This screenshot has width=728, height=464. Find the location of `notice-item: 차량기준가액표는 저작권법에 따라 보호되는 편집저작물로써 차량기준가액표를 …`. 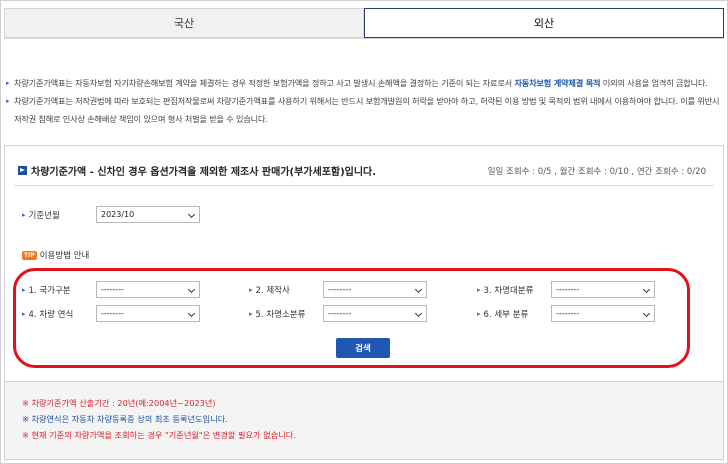

notice-item: 차량기준가액표는 저작권법에 따라 보호되는 편집저작물로써 차량기준가액표를 … is located at coordinates (363, 110).